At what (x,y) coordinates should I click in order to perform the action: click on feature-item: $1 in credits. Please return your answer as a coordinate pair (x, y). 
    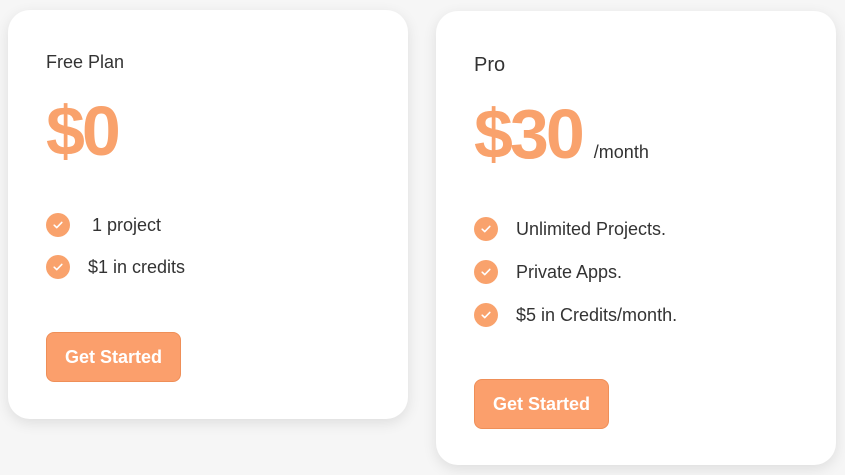
    Looking at the image, I should click on (115, 267).